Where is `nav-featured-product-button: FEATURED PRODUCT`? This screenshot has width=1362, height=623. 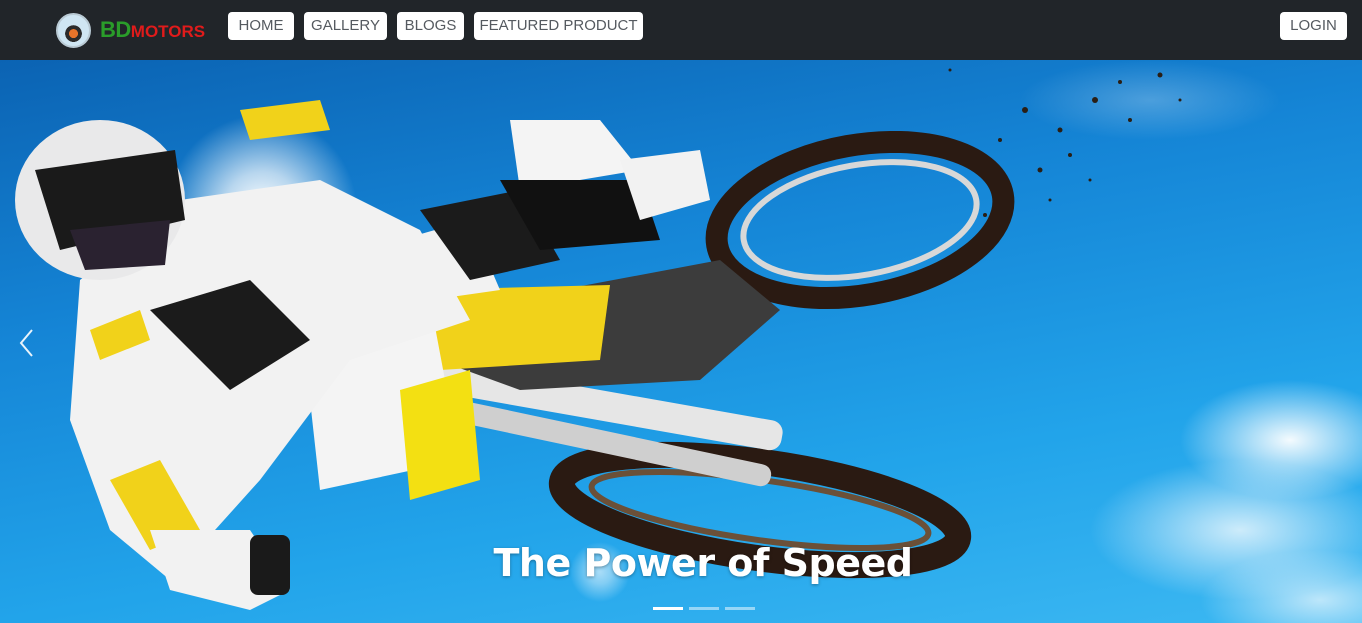
nav-featured-product-button: FEATURED PRODUCT is located at coordinates (558, 26).